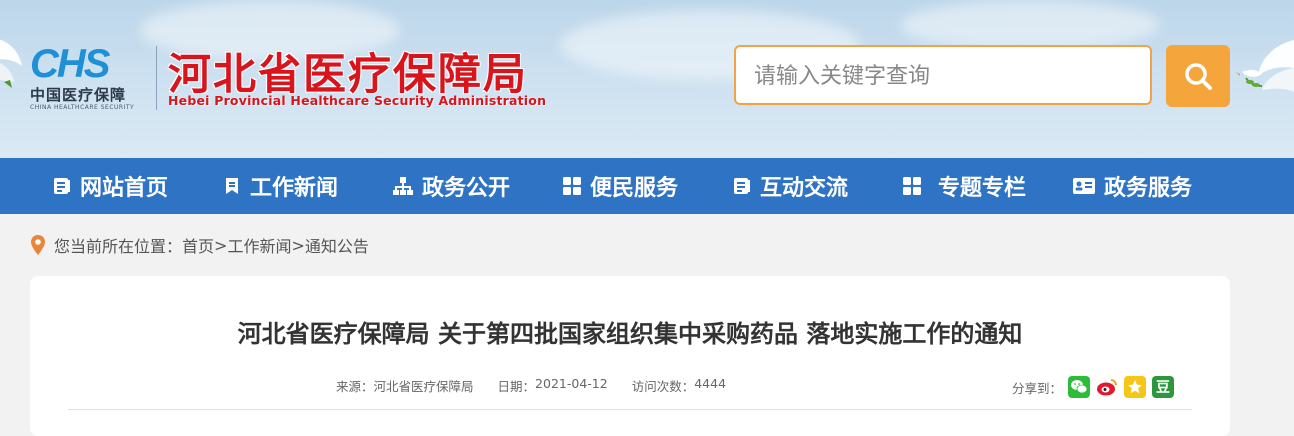 This screenshot has height=436, width=1294. I want to click on share-douban-button: 豆, so click(1163, 387).